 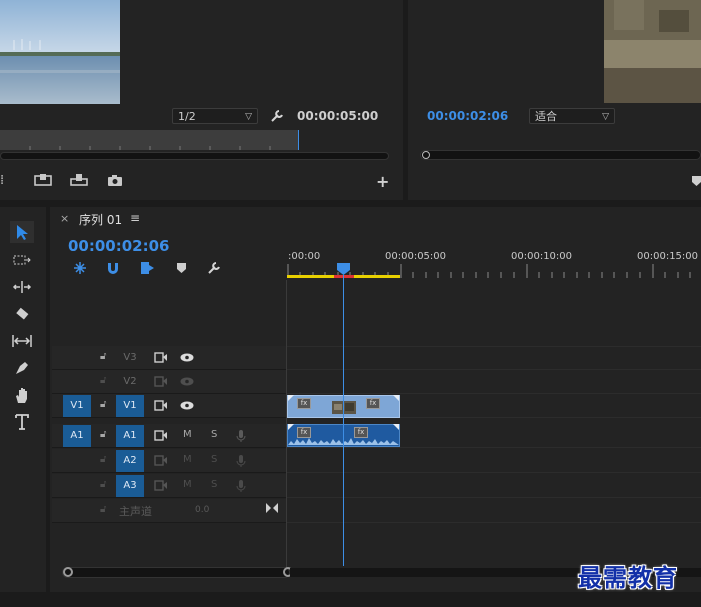 I want to click on timeline-horizontal-scroll, so click(x=176, y=572).